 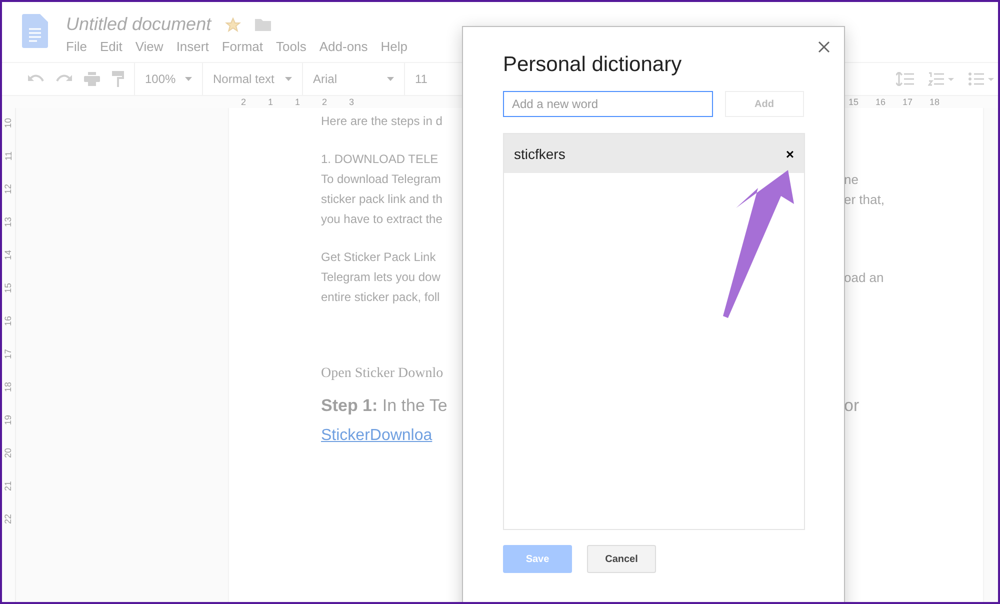 I want to click on menu-item: Tools, so click(x=291, y=46).